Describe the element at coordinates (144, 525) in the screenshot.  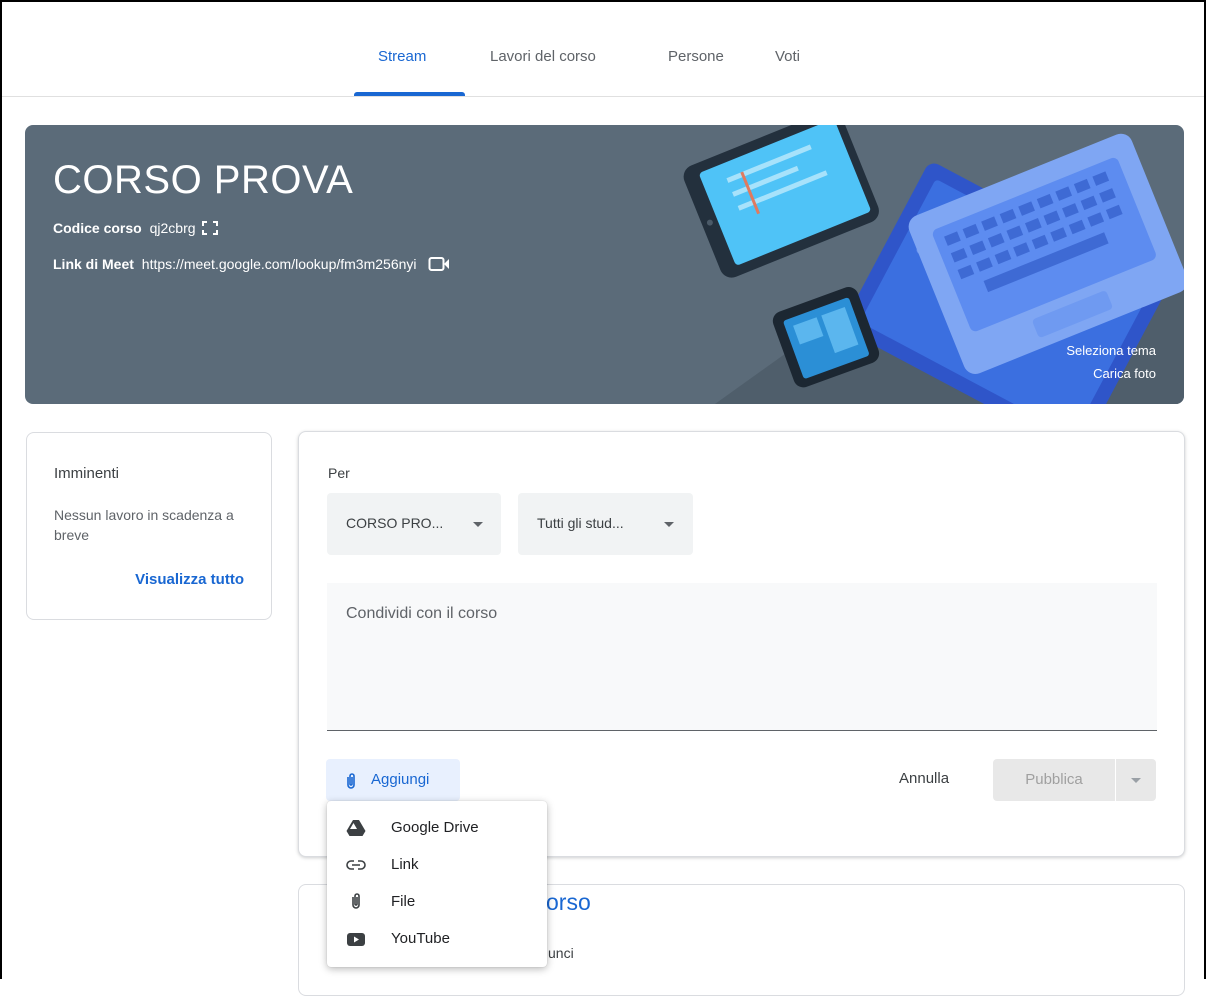
I see `upcoming-text: Nessun lavoro in scadenza a breve` at that location.